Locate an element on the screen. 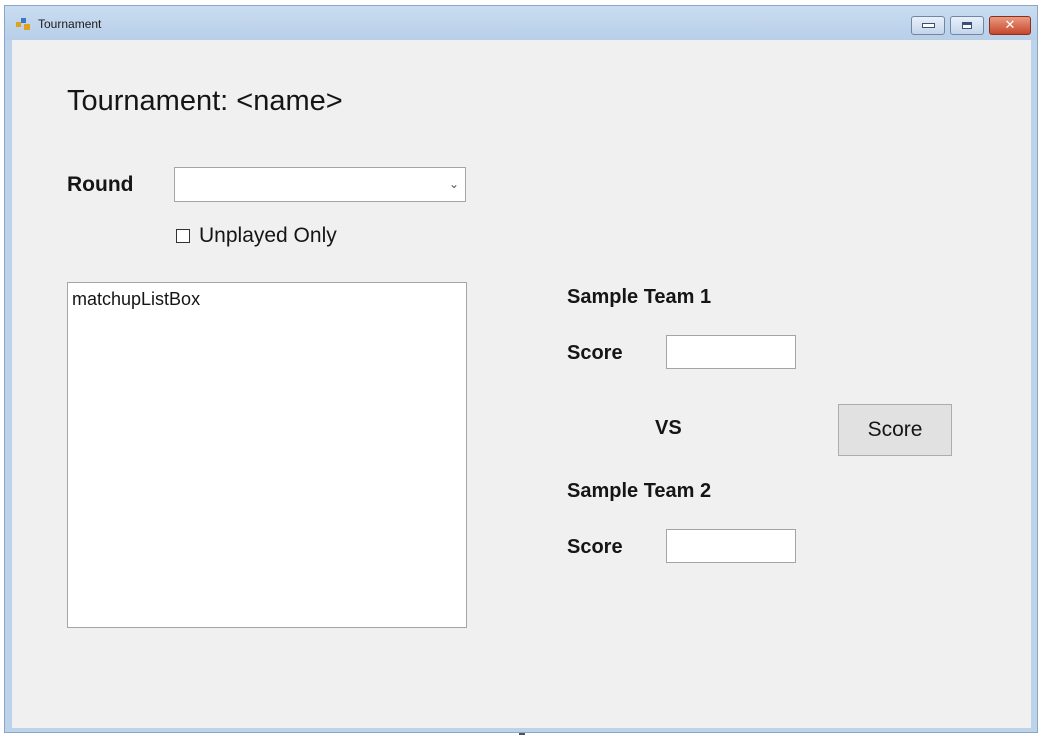 The height and width of the screenshot is (738, 1044). minimize-button is located at coordinates (928, 25).